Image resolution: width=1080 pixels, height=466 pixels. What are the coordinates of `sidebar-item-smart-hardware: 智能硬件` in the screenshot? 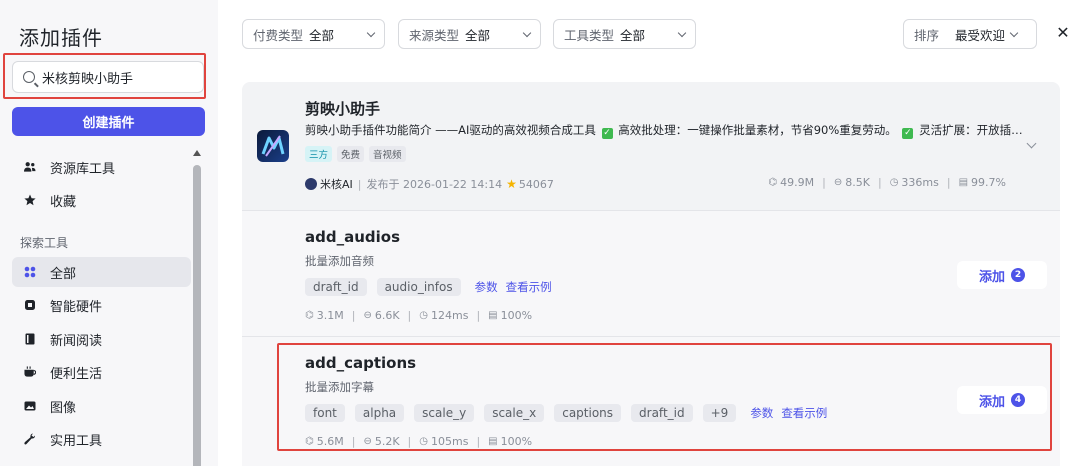 It's located at (101, 305).